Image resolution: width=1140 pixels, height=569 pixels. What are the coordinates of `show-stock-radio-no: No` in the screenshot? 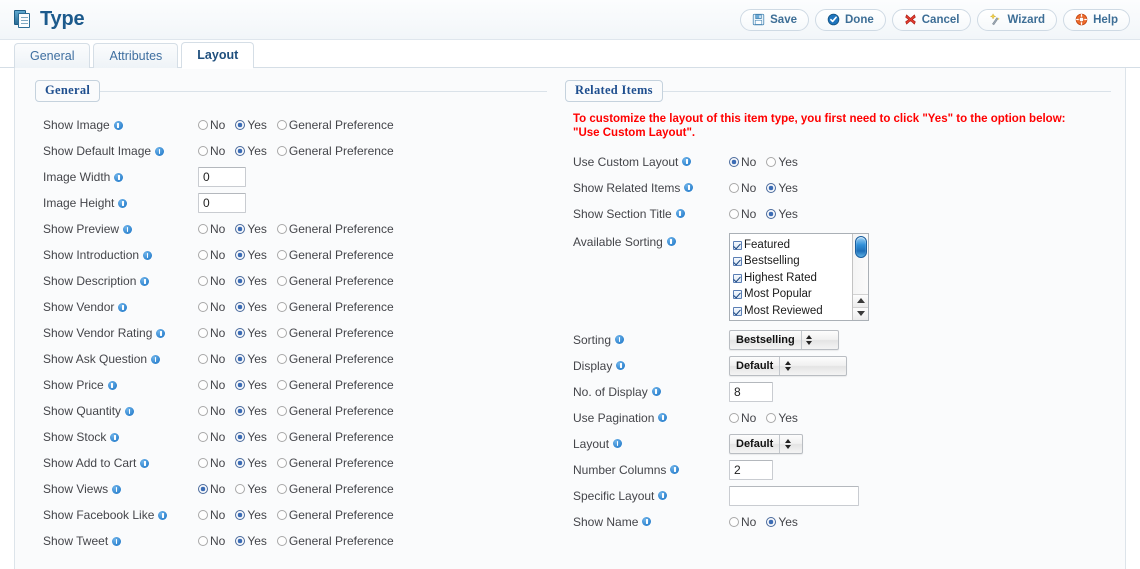 It's located at (211, 437).